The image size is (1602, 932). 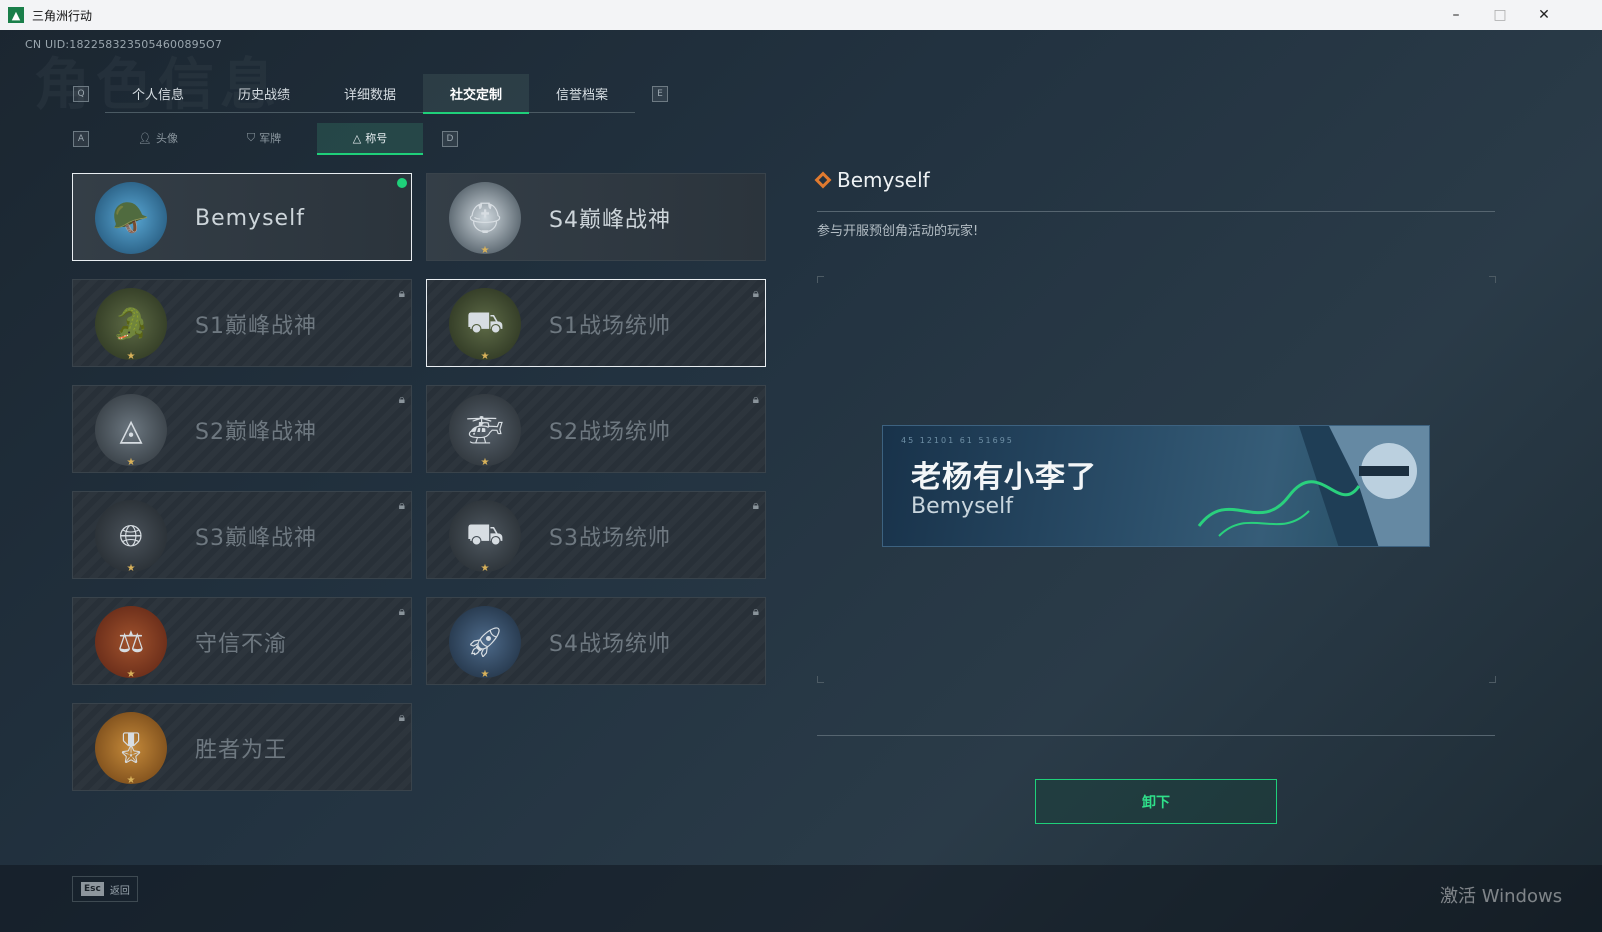 What do you see at coordinates (485, 643) in the screenshot?
I see `missile-badge-icon: 🚀︎ ★` at bounding box center [485, 643].